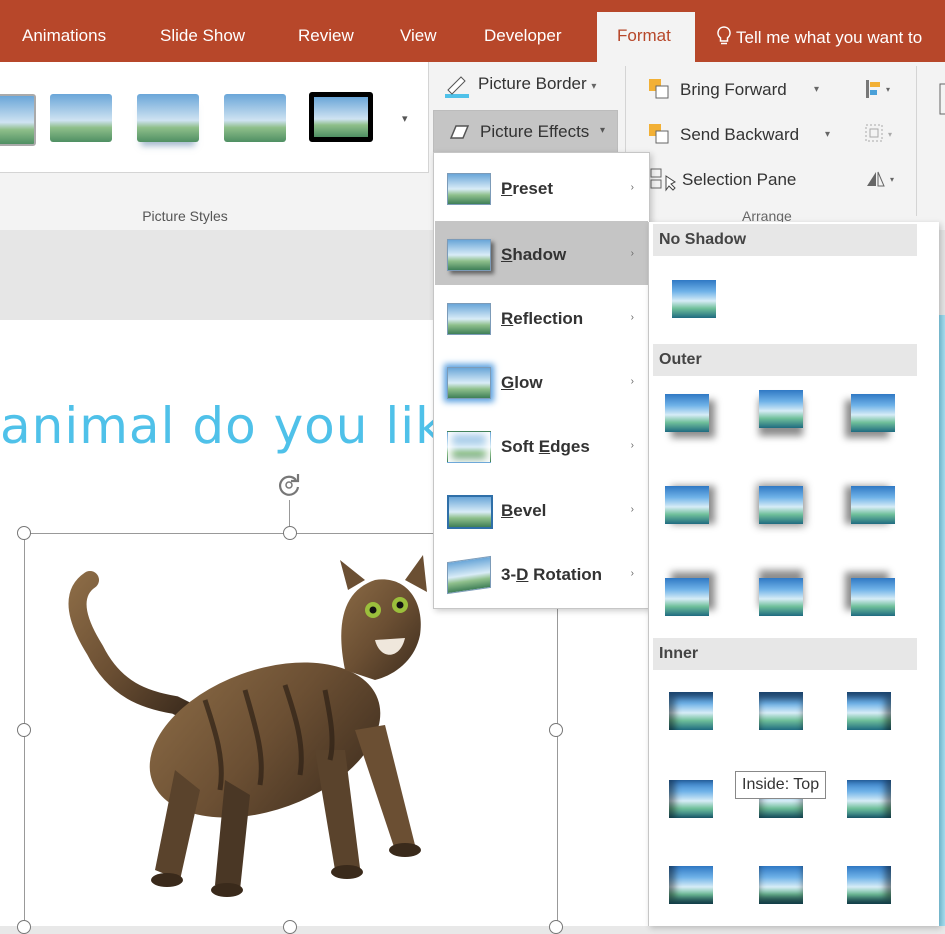  I want to click on menu-item-label: Bevel, so click(524, 510).